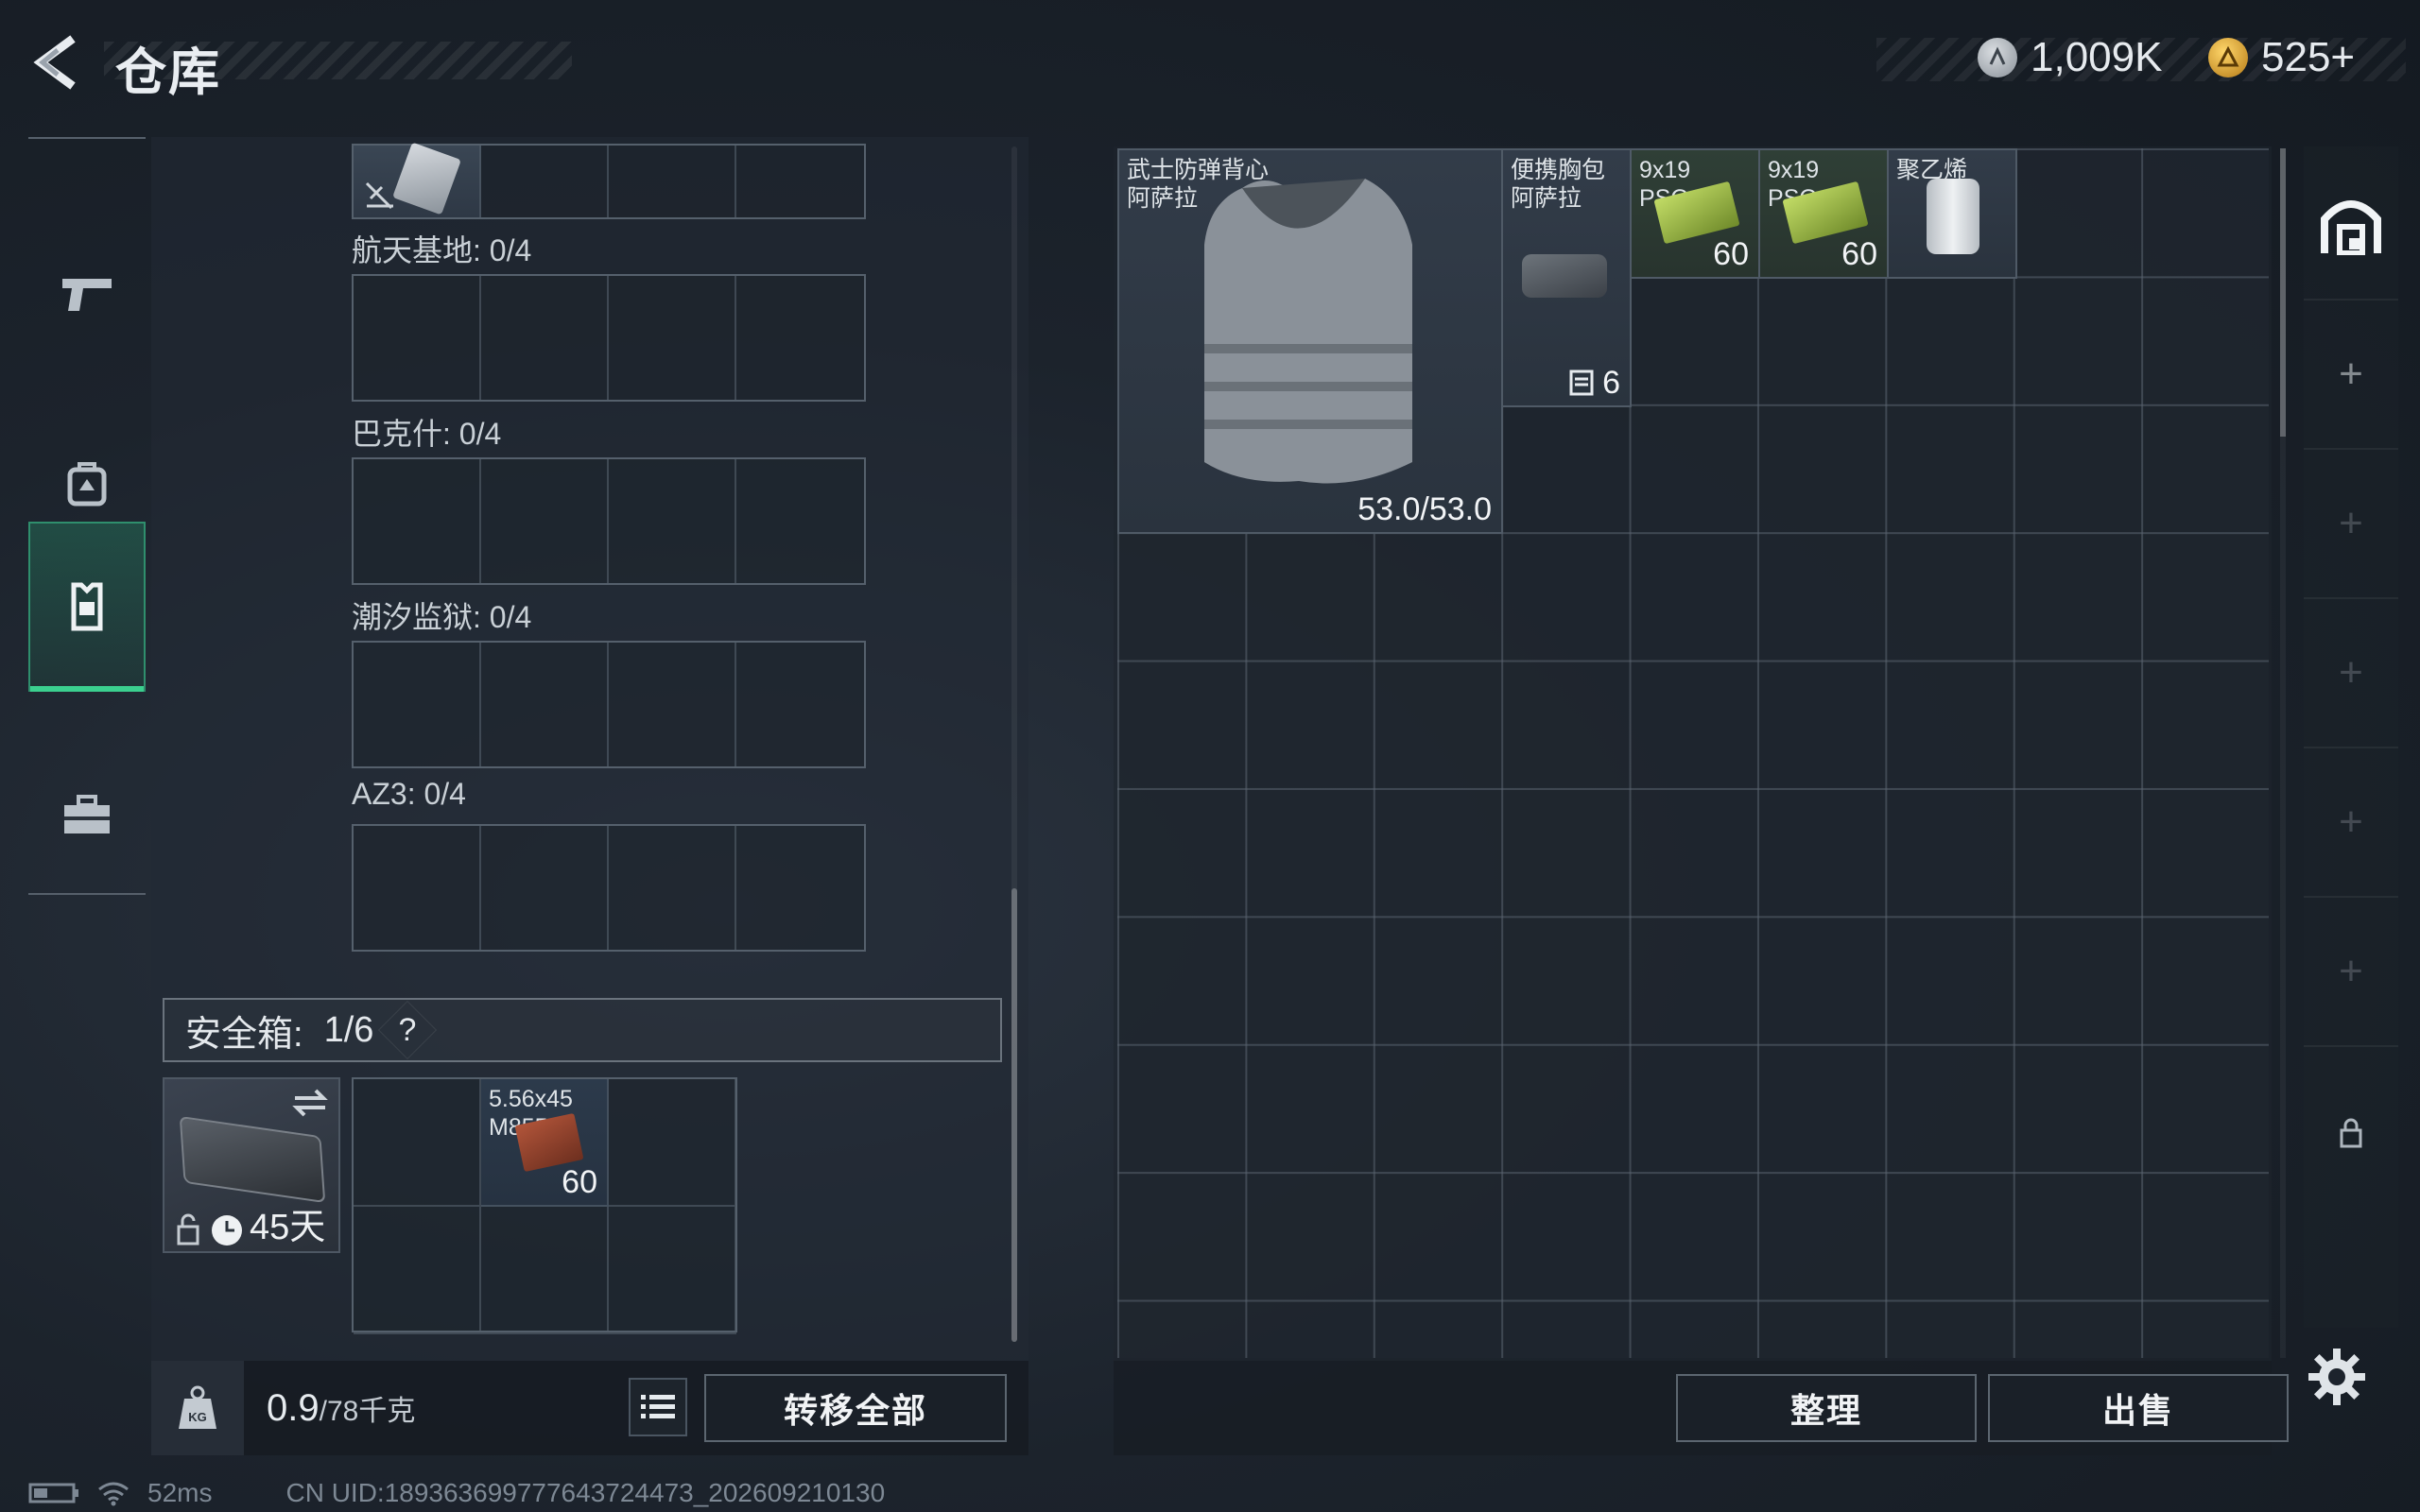 The width and height of the screenshot is (2420, 1512). What do you see at coordinates (348, 1029) in the screenshot?
I see `safe-box-count: 1/6` at bounding box center [348, 1029].